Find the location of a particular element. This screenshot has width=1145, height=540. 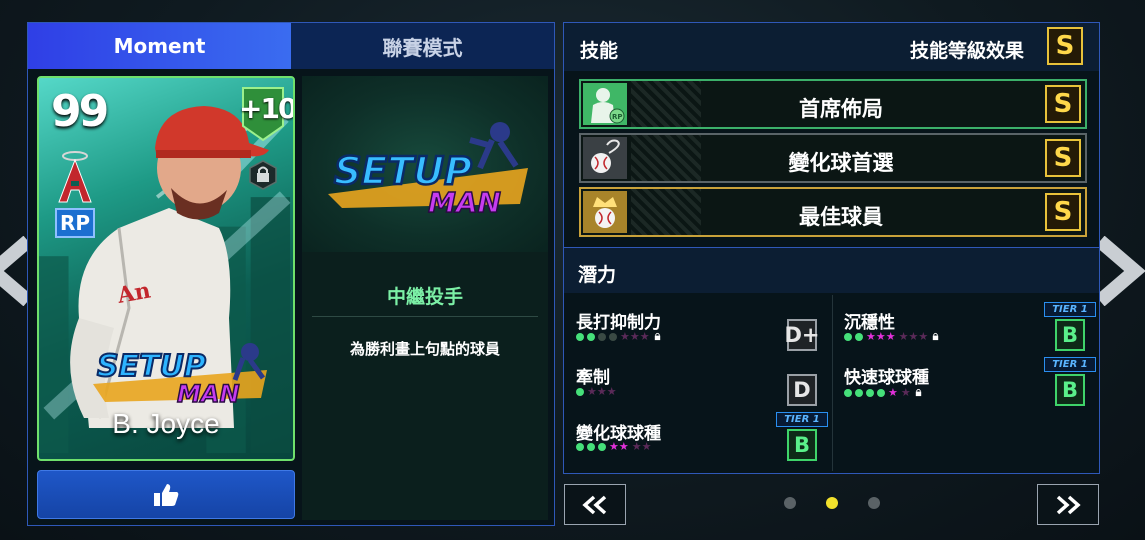

thumbs-up-icon is located at coordinates (166, 494).